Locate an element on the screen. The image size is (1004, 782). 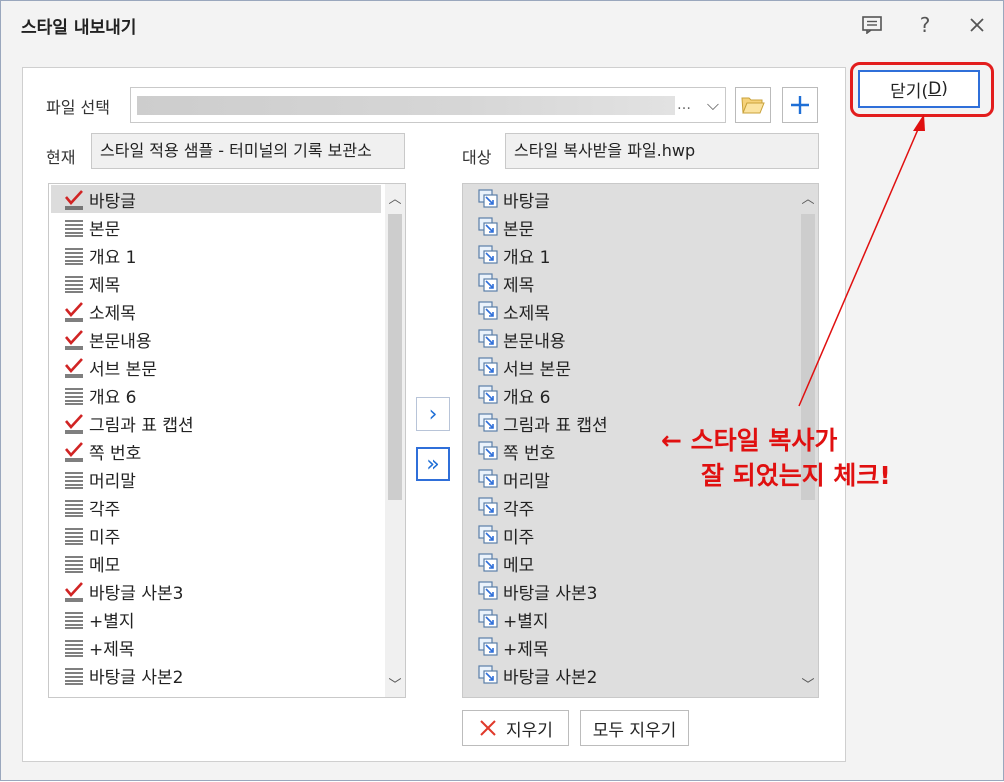
annotation-line-1: ← 스타일 복사가 is located at coordinates (749, 440).